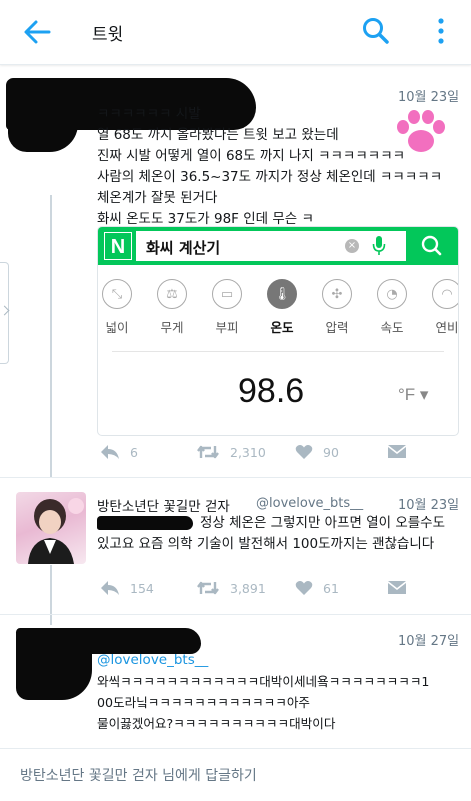 Image resolution: width=471 pixels, height=801 pixels. I want to click on tweet-line: 있고요 요즘 의학 기술이 발전해서 100도까지는 괜찮습니다, so click(266, 544).